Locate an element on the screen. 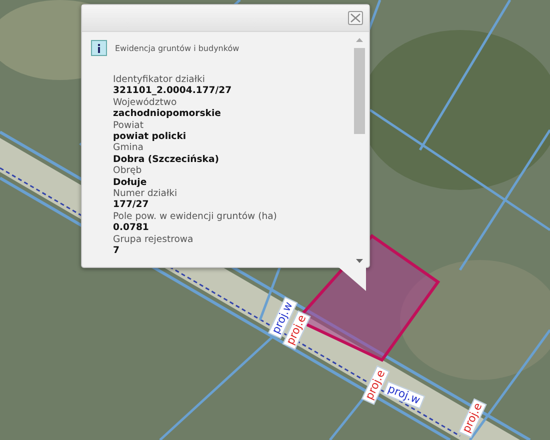 The width and height of the screenshot is (550, 440). field-value: powiat policki is located at coordinates (150, 136).